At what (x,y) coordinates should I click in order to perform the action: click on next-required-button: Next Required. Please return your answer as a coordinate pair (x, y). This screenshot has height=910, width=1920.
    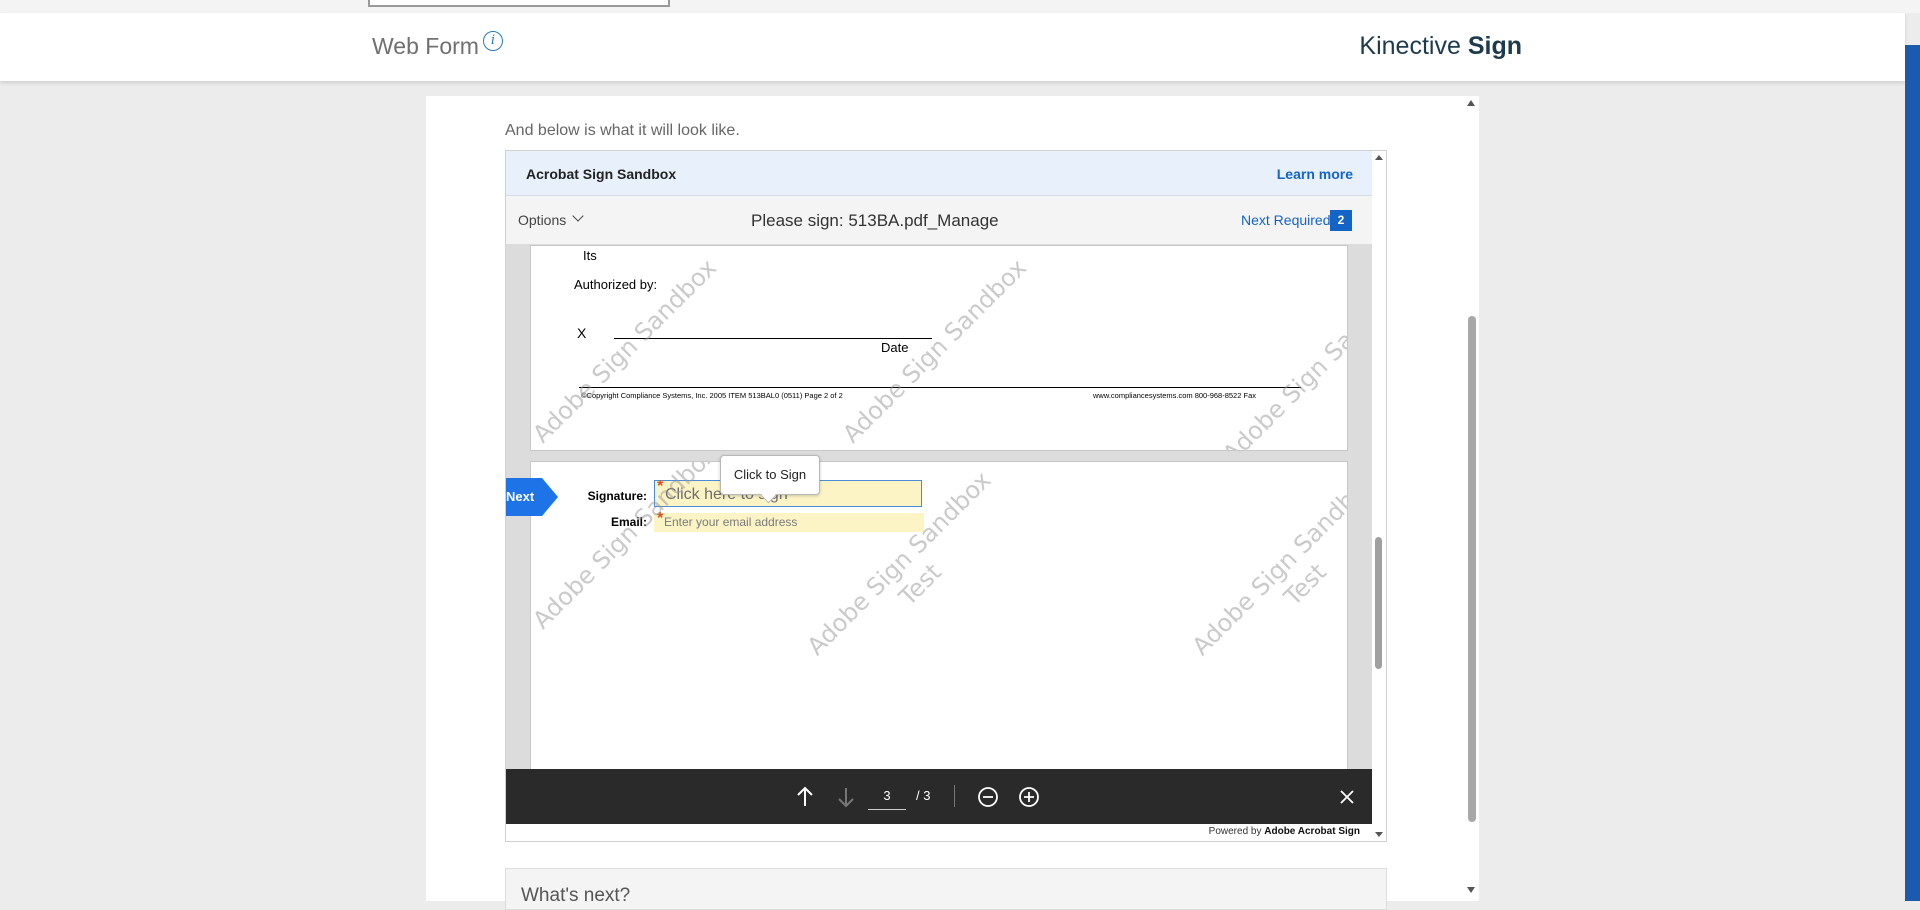
    Looking at the image, I should click on (1286, 220).